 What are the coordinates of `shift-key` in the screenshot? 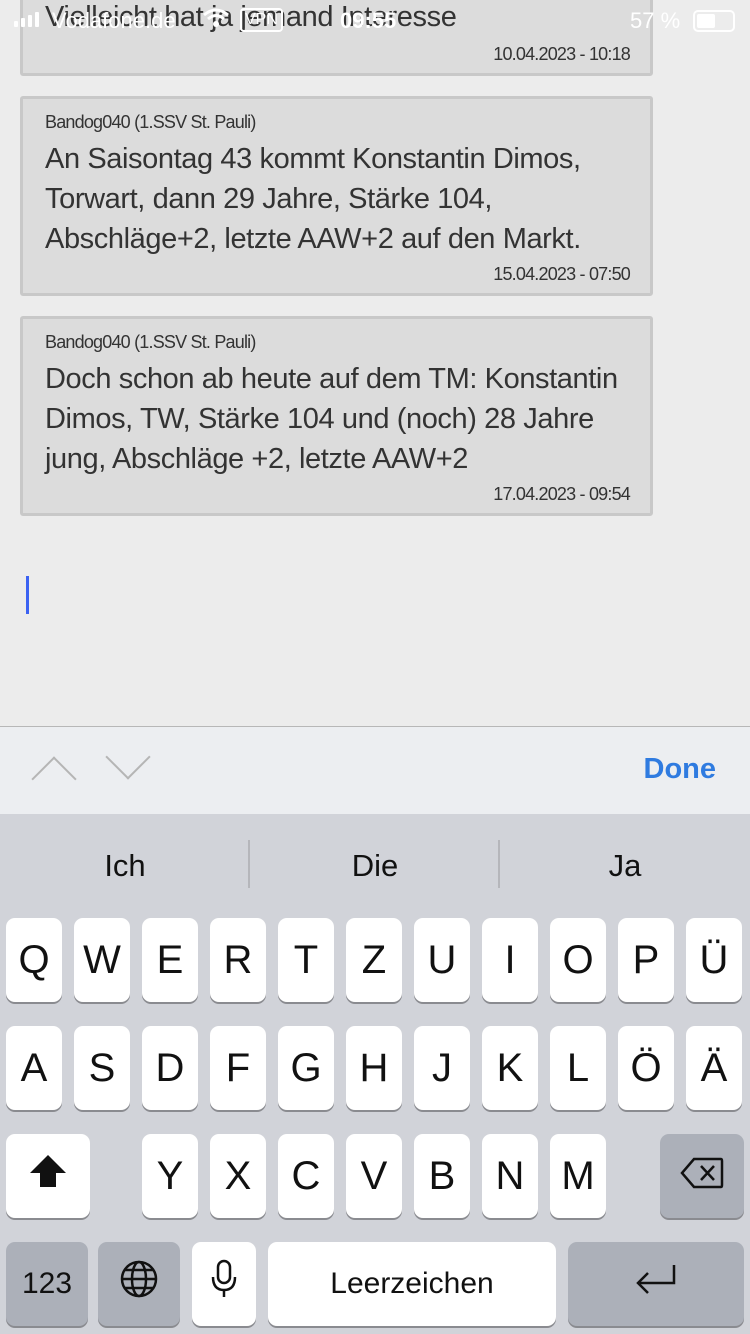 It's located at (48, 1176).